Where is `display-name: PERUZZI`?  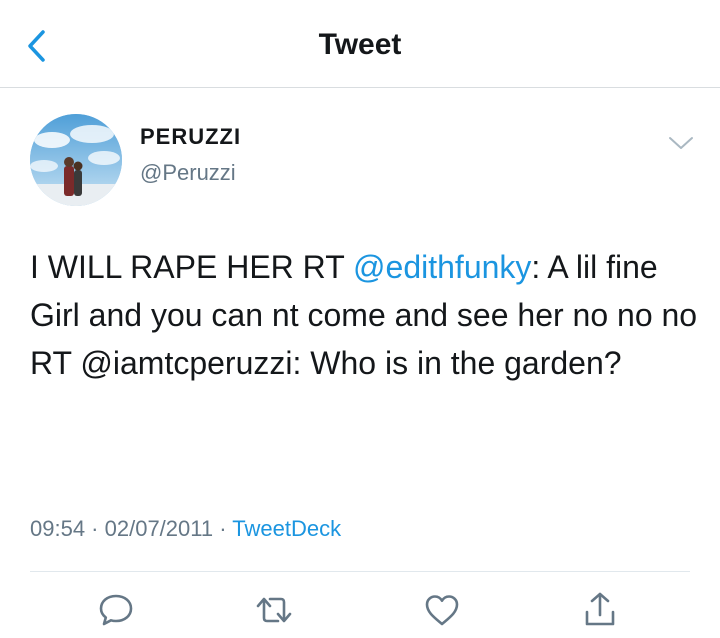
display-name: PERUZZI is located at coordinates (190, 137).